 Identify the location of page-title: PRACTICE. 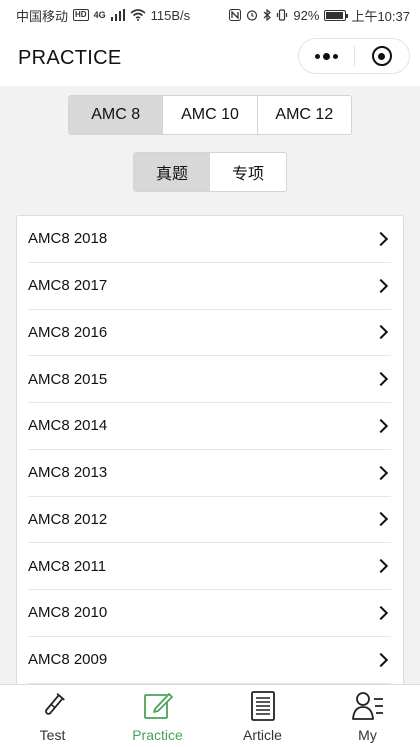
(70, 57).